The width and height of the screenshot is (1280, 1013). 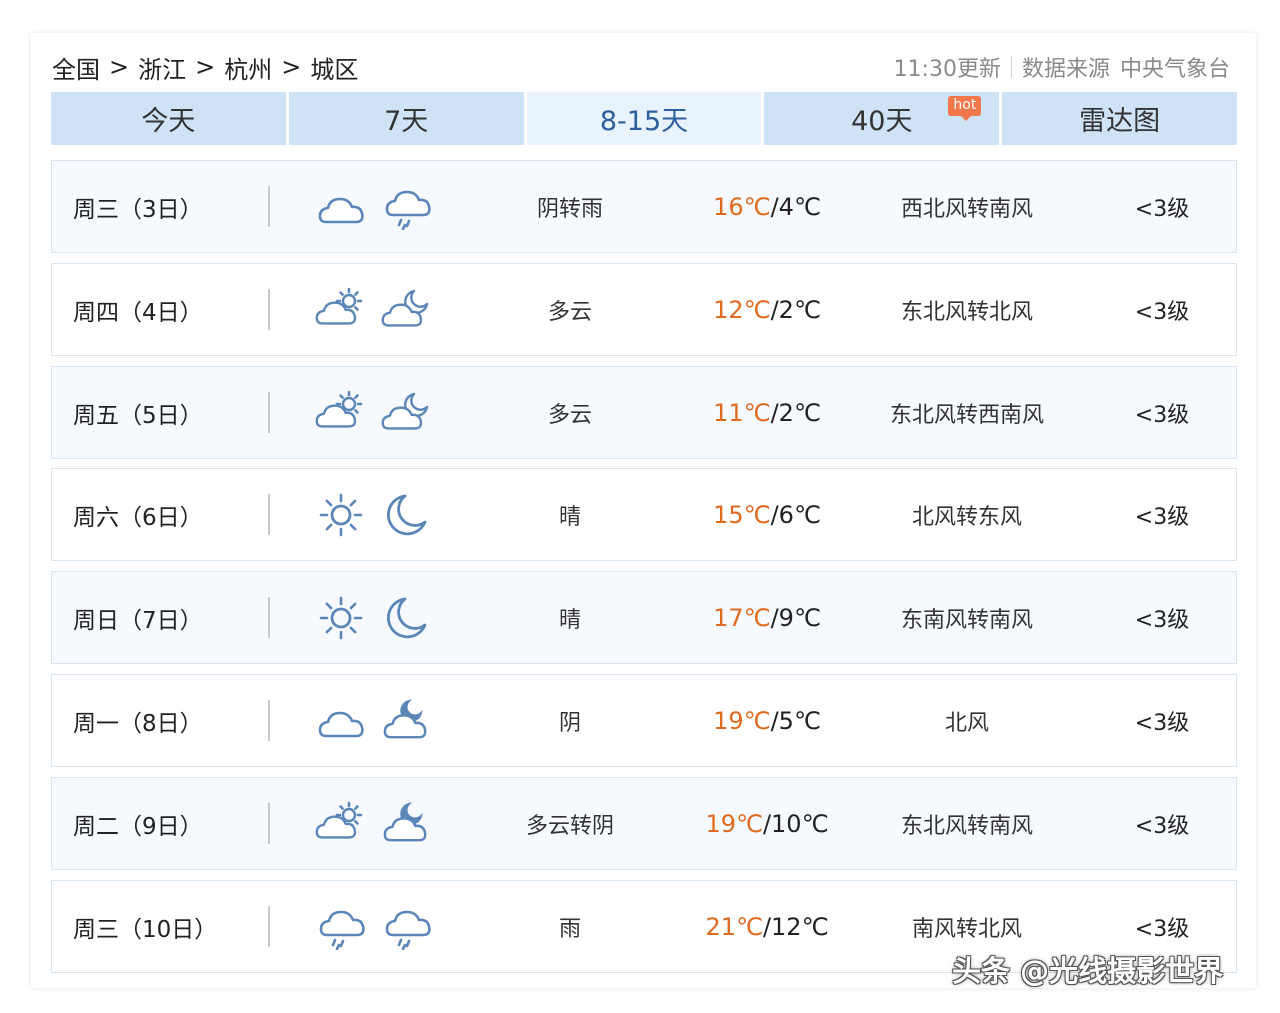 What do you see at coordinates (795, 206) in the screenshot?
I see `low-temp: /4℃` at bounding box center [795, 206].